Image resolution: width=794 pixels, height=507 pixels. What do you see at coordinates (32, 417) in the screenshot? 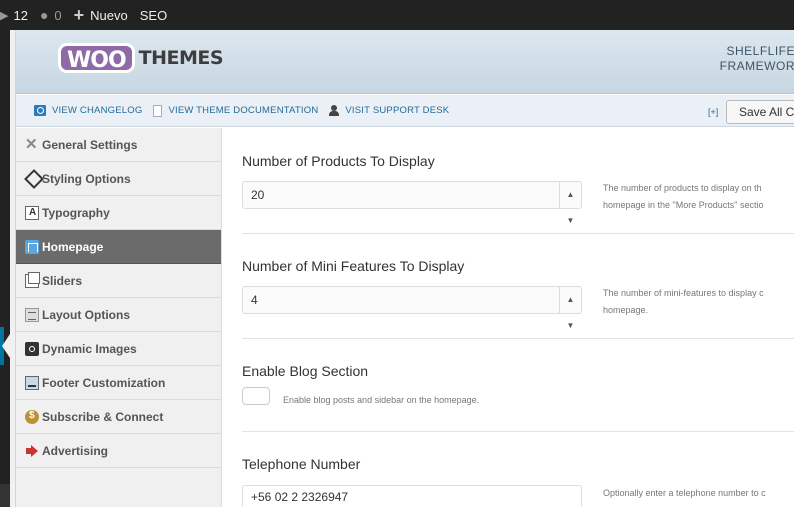
I see `coins-icon` at bounding box center [32, 417].